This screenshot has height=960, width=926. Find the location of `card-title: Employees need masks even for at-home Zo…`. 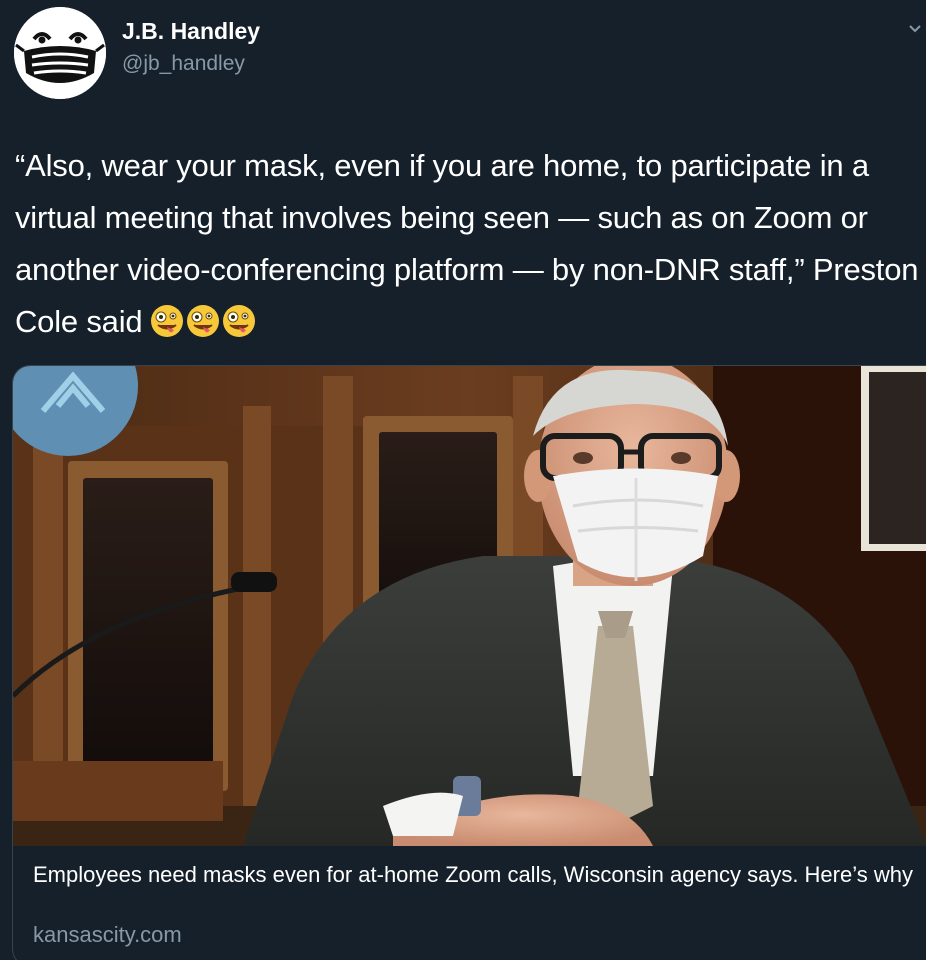

card-title: Employees need masks even for at-home Zo… is located at coordinates (473, 875).